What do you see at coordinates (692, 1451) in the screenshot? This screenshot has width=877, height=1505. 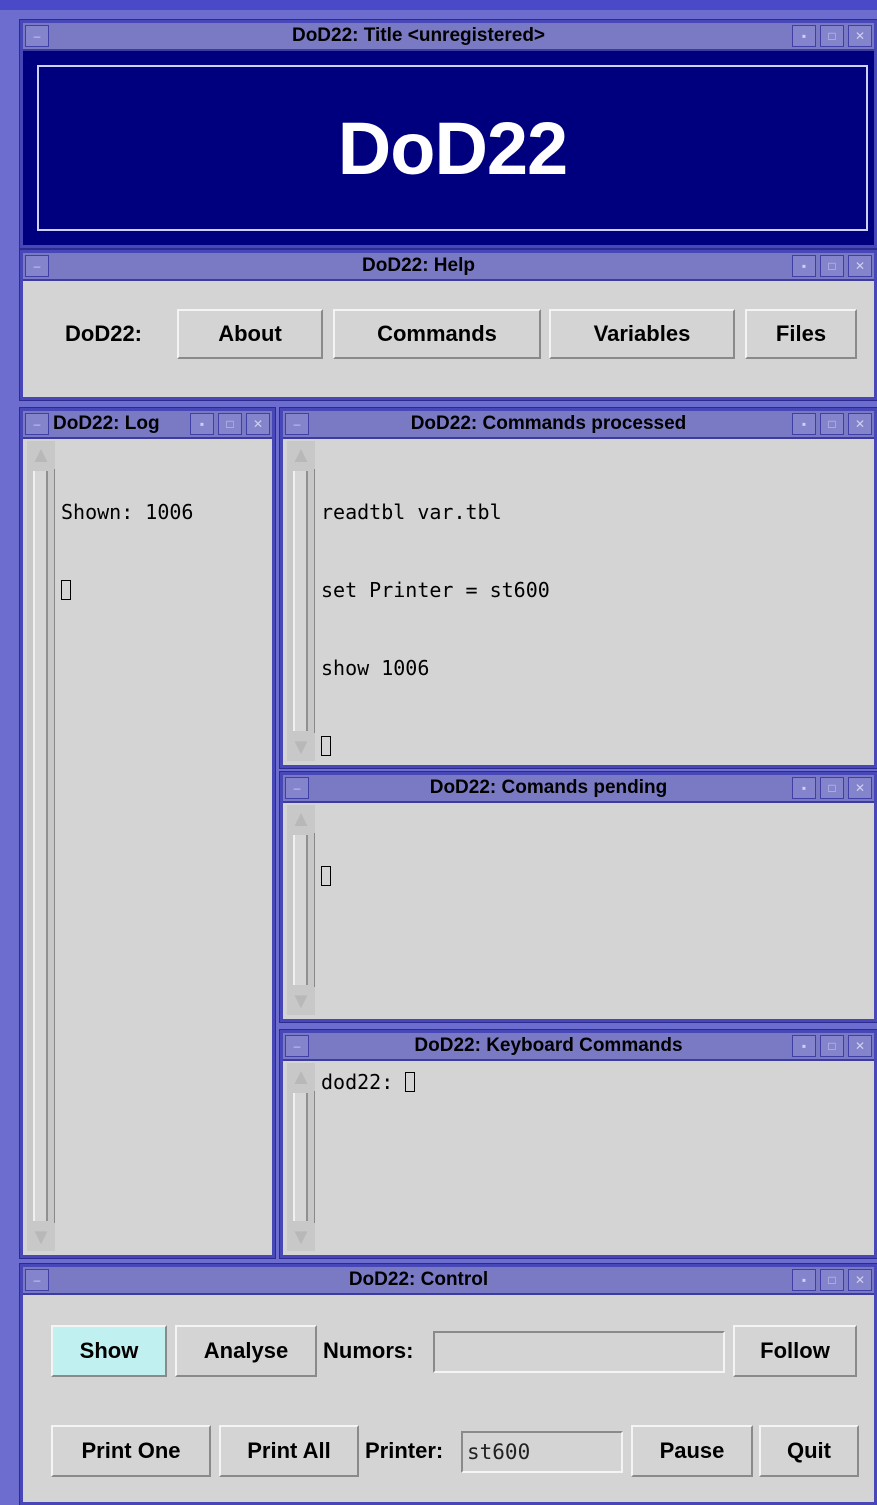 I see `pause-button: Pause` at bounding box center [692, 1451].